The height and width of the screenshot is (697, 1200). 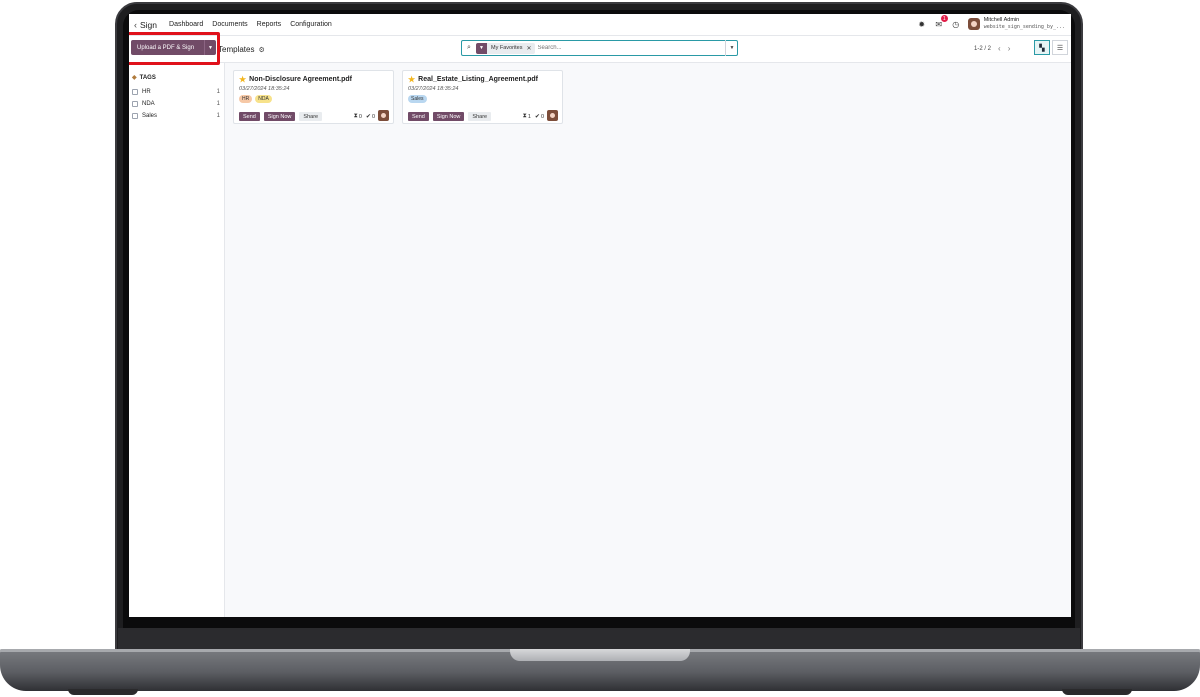 I want to click on page-title: Templates, so click(x=236, y=49).